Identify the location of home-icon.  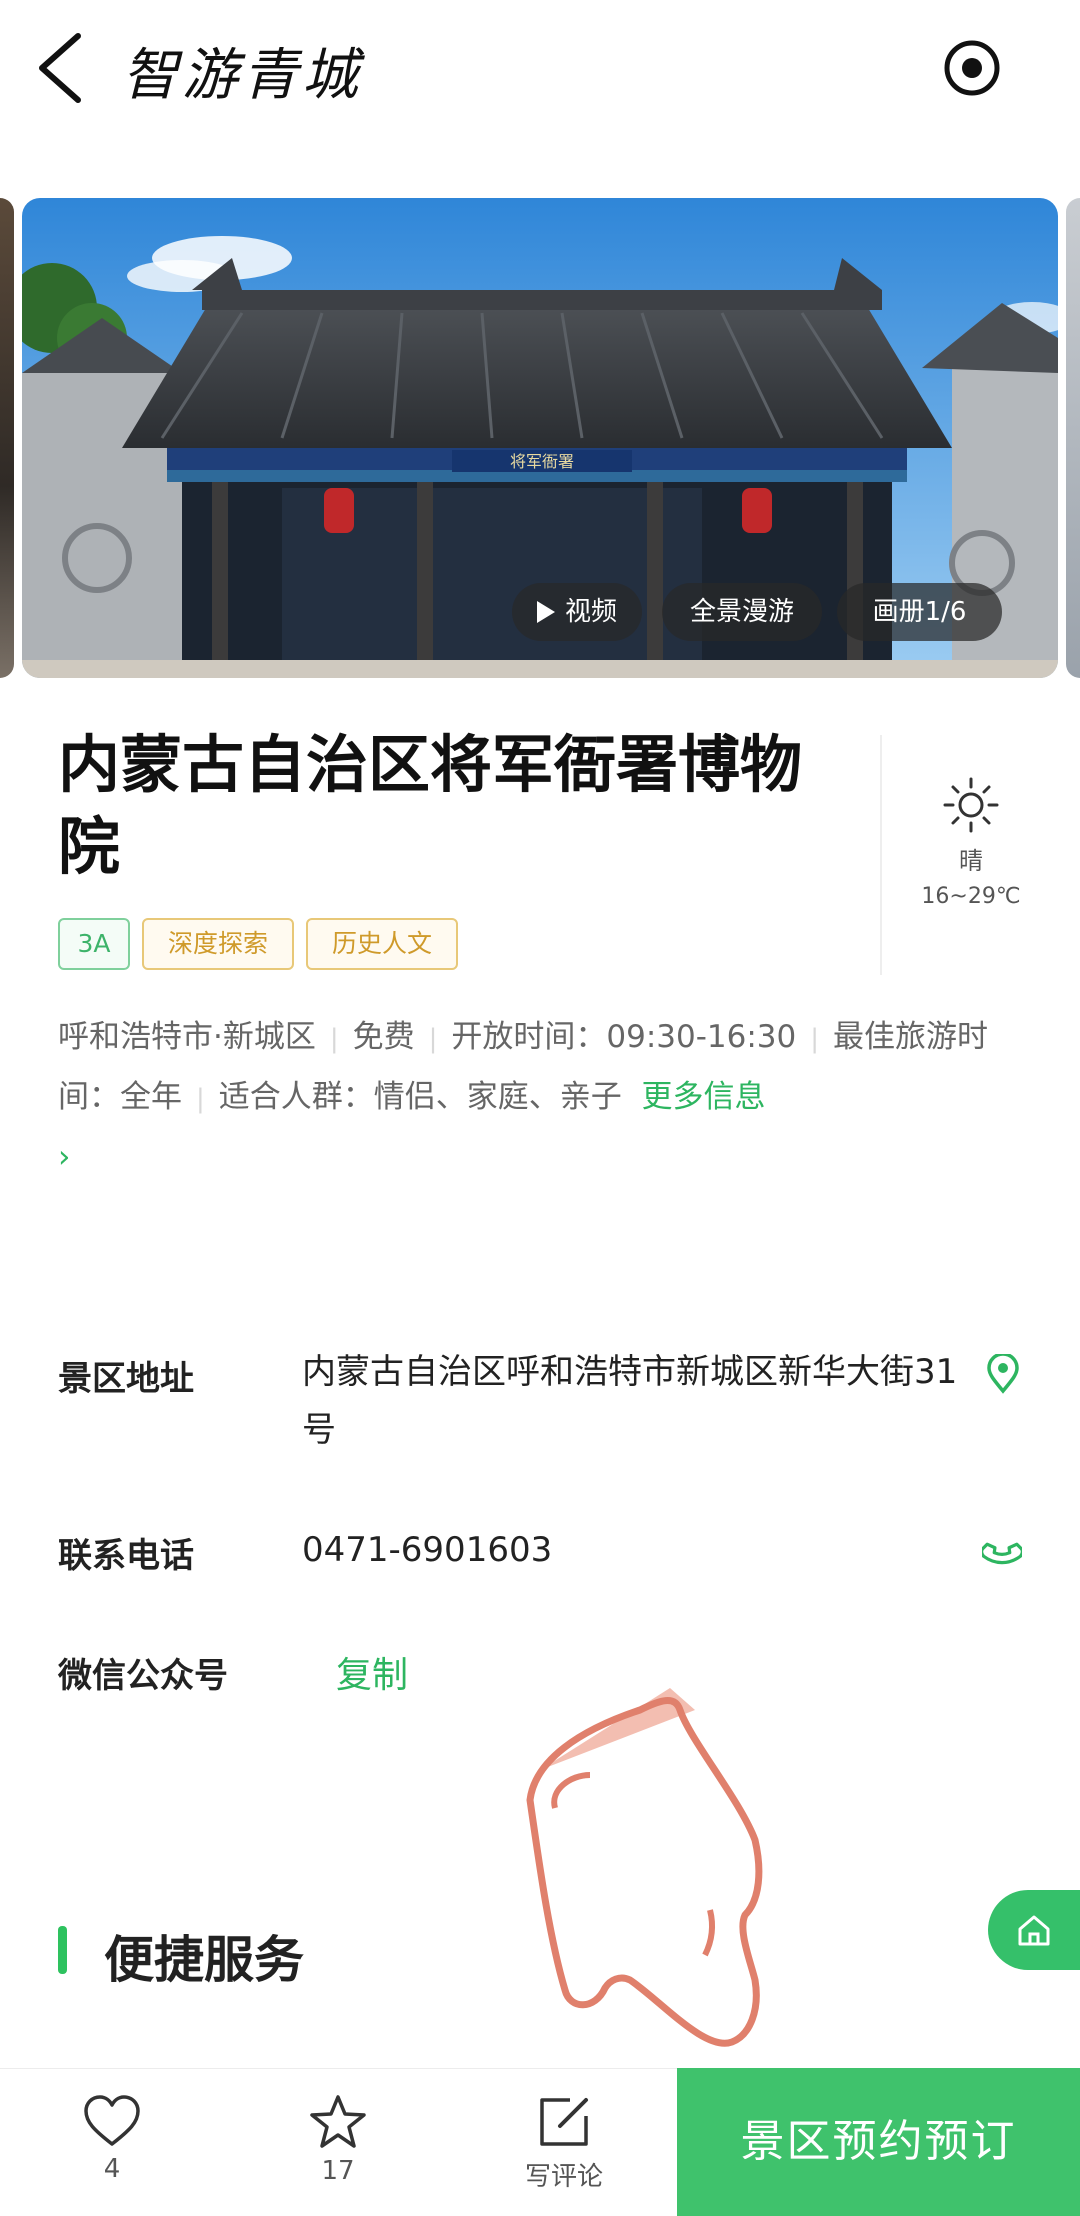
(1034, 1930).